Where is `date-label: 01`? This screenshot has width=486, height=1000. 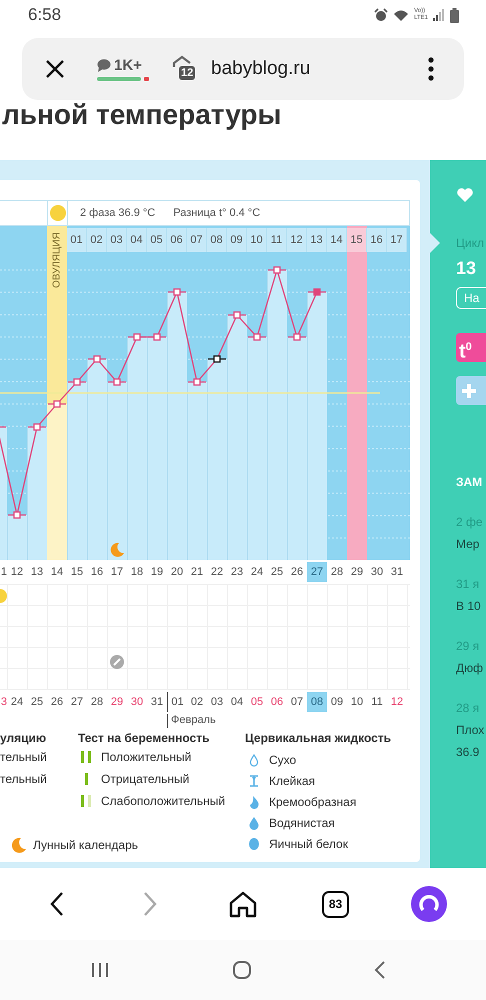
date-label: 01 is located at coordinates (177, 702).